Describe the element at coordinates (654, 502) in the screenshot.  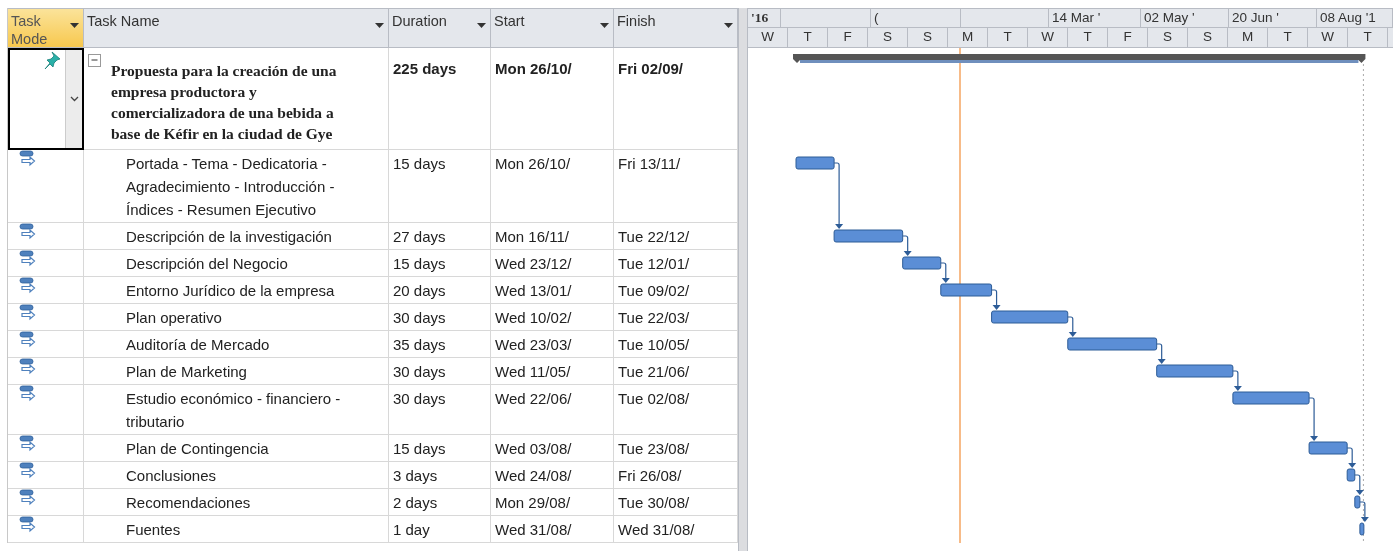
I see `task-finish: Tue 30/08/` at that location.